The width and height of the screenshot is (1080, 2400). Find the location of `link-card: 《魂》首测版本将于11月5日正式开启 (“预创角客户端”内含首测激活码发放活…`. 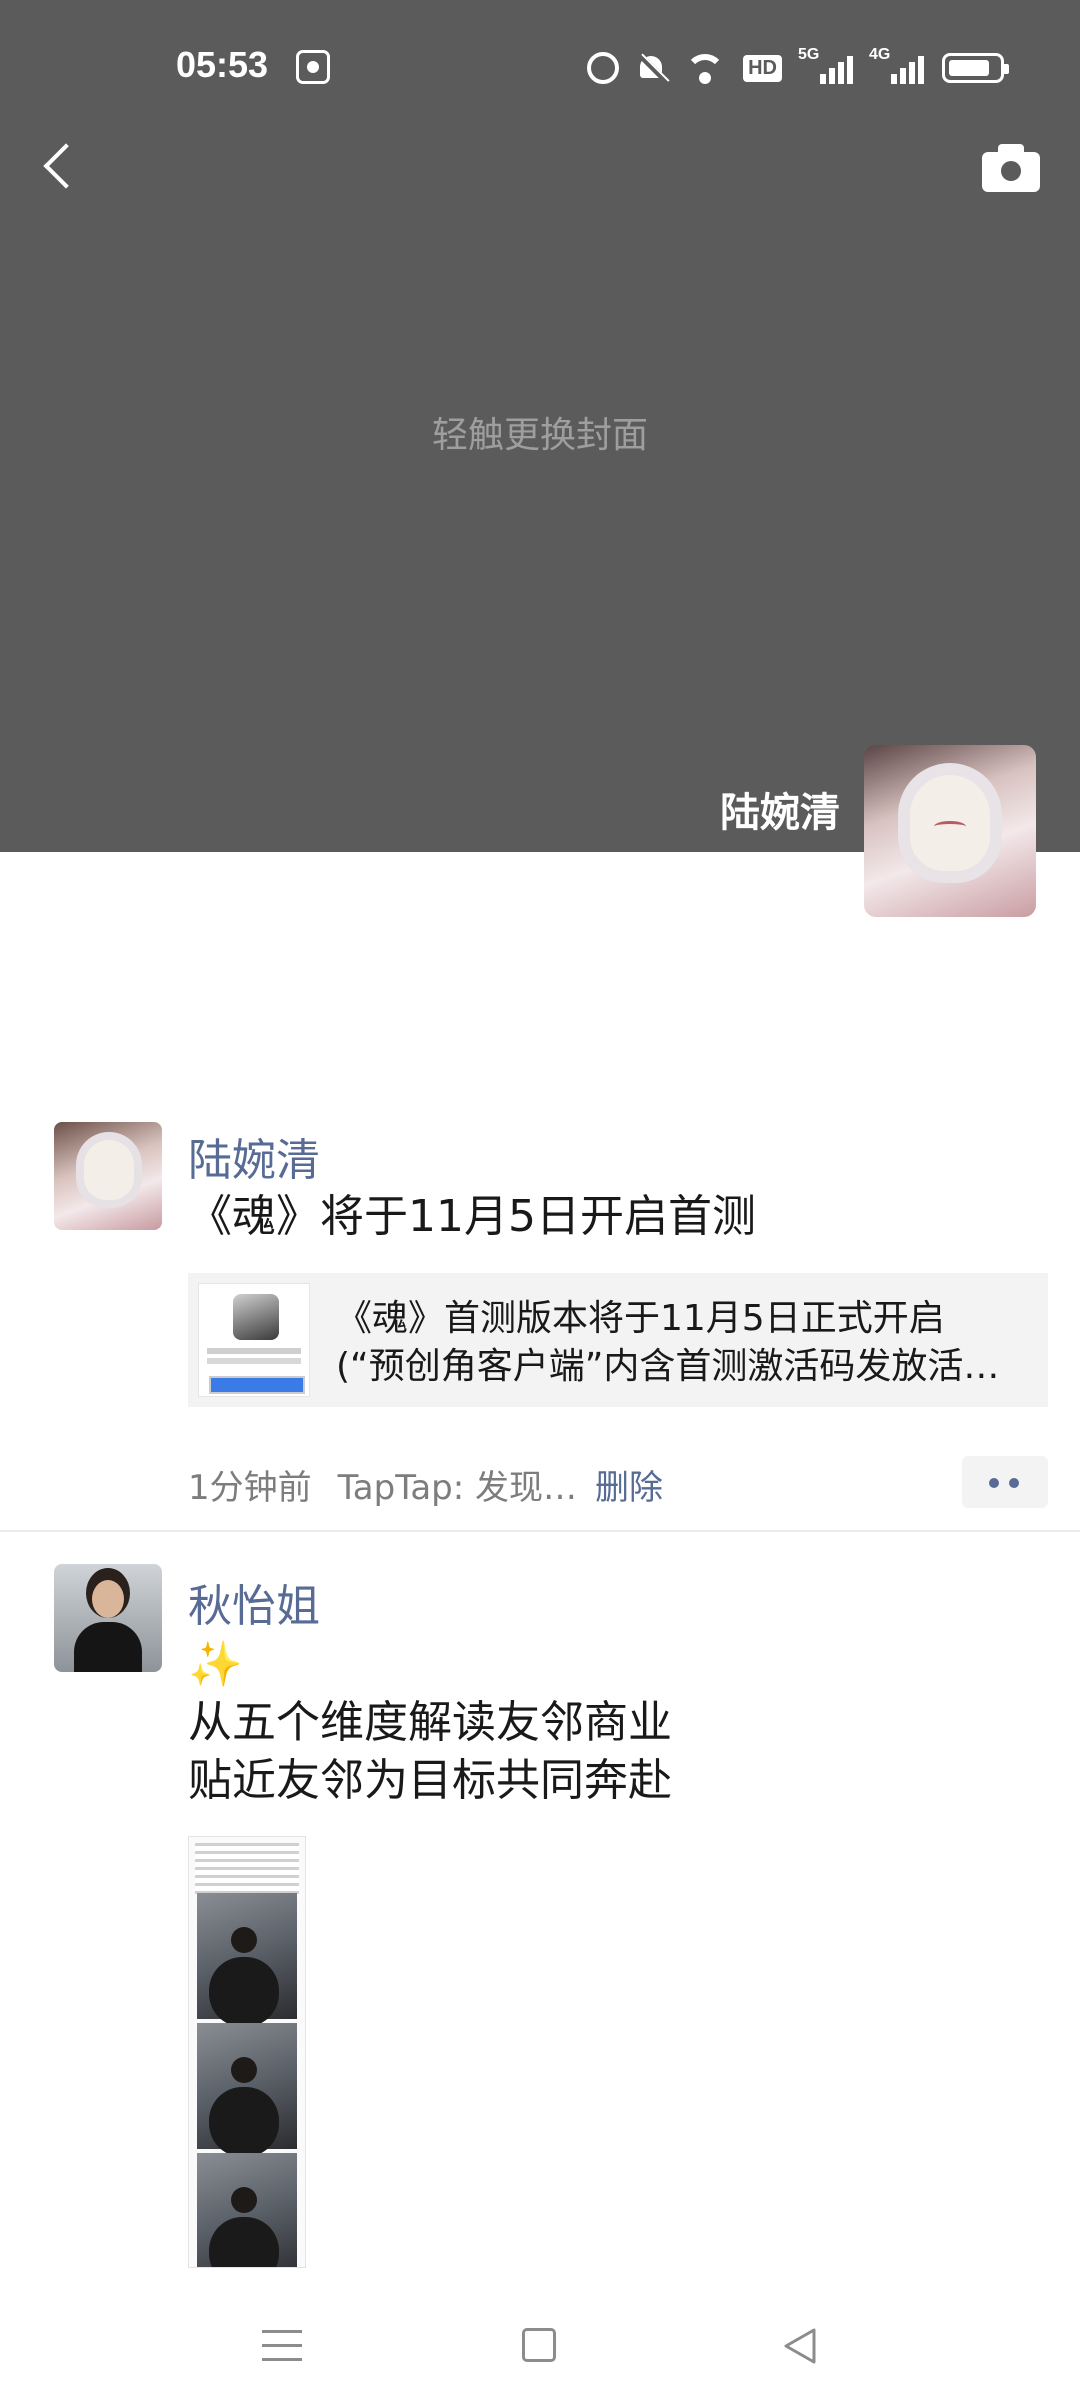

link-card: 《魂》首测版本将于11月5日正式开启 (“预创角客户端”内含首测激活码发放活… is located at coordinates (618, 1340).